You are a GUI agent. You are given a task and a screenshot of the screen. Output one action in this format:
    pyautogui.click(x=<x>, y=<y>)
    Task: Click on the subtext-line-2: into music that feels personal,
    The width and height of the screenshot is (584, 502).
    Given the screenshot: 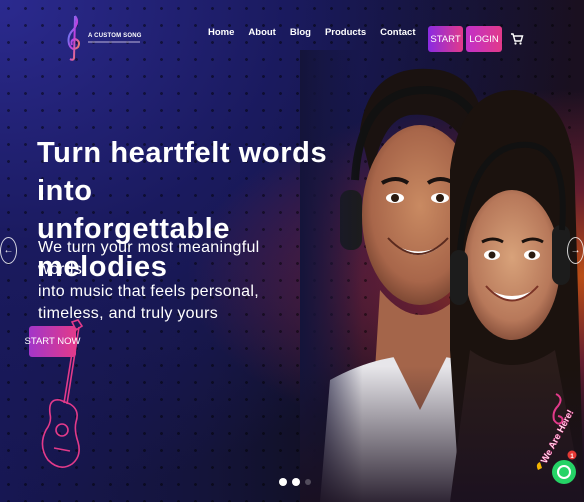 What is the action you would take?
    pyautogui.click(x=148, y=291)
    